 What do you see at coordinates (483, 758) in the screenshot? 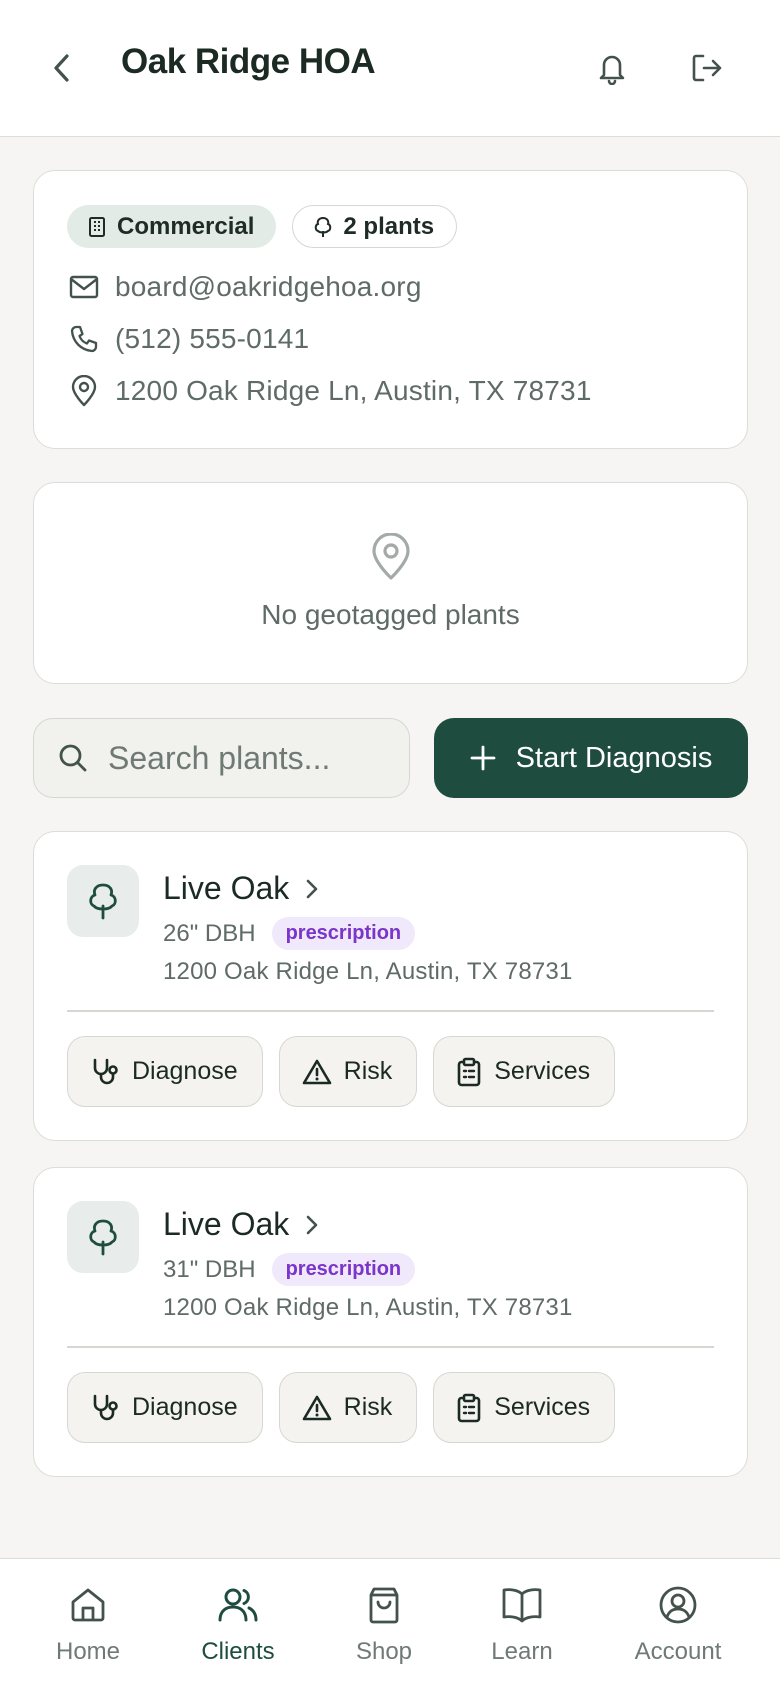
I see `plus-icon` at bounding box center [483, 758].